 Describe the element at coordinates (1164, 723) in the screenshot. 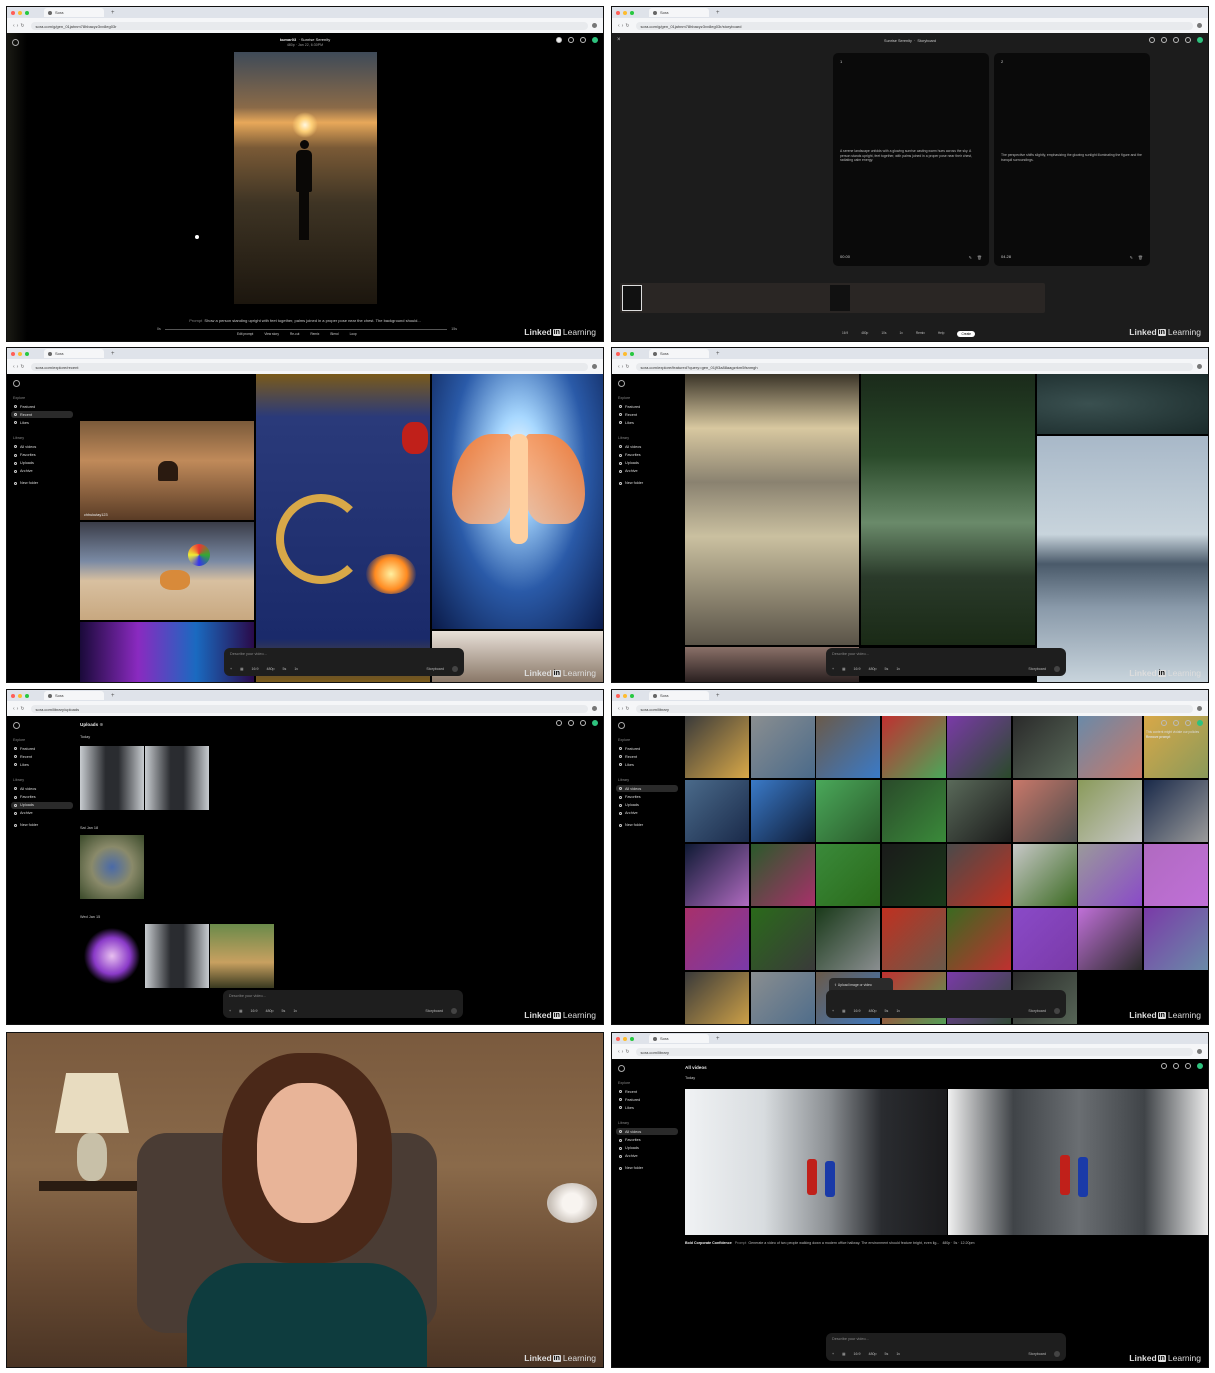

I see `filter-icon` at that location.